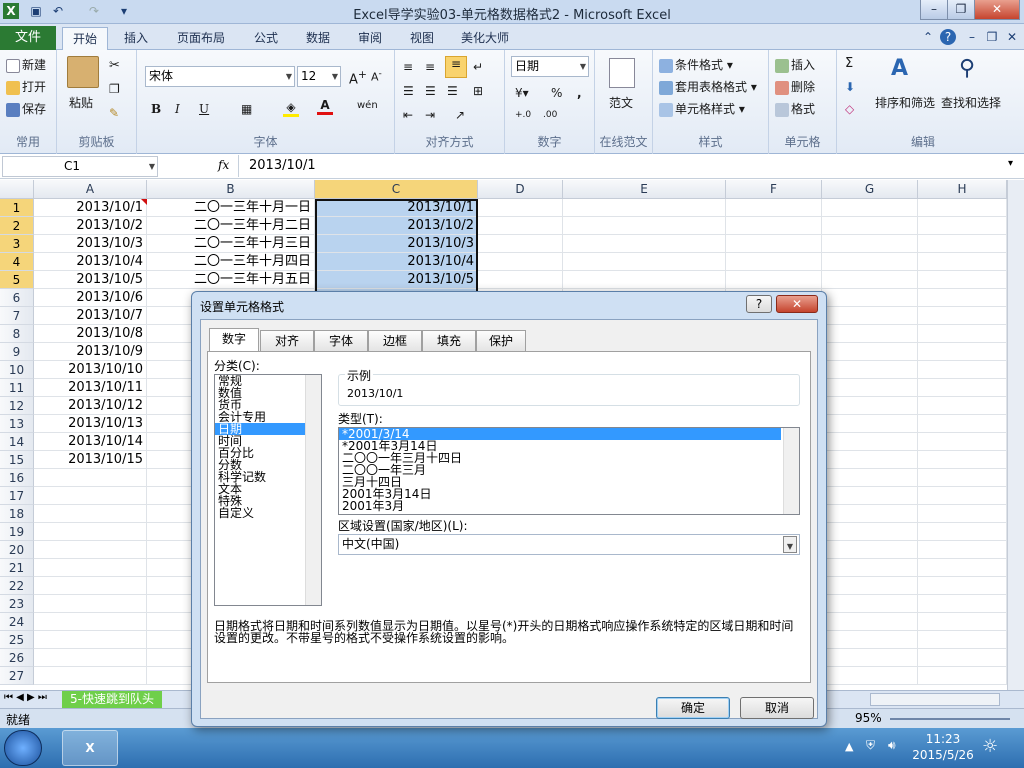  Describe the element at coordinates (962, 189) in the screenshot. I see `column-header: H` at that location.